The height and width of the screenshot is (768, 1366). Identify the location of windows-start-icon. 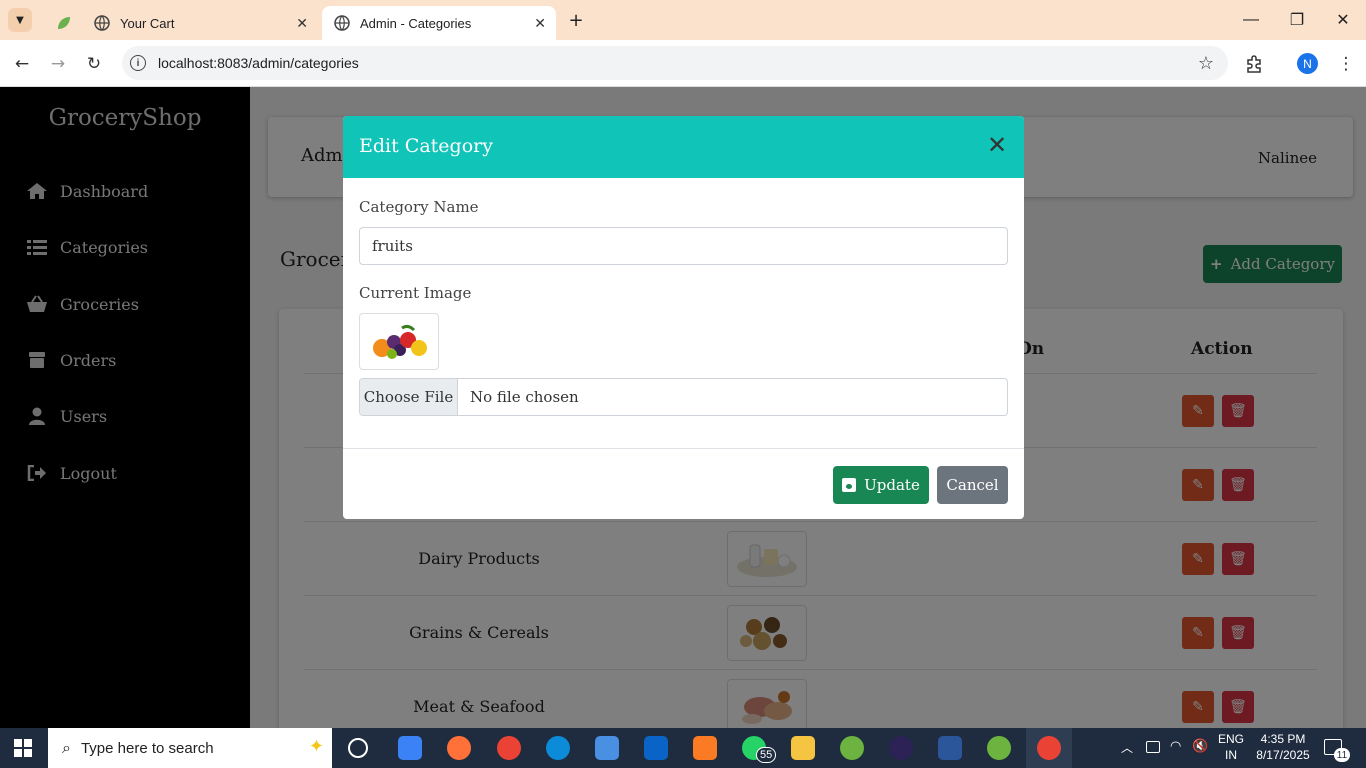
(23, 748).